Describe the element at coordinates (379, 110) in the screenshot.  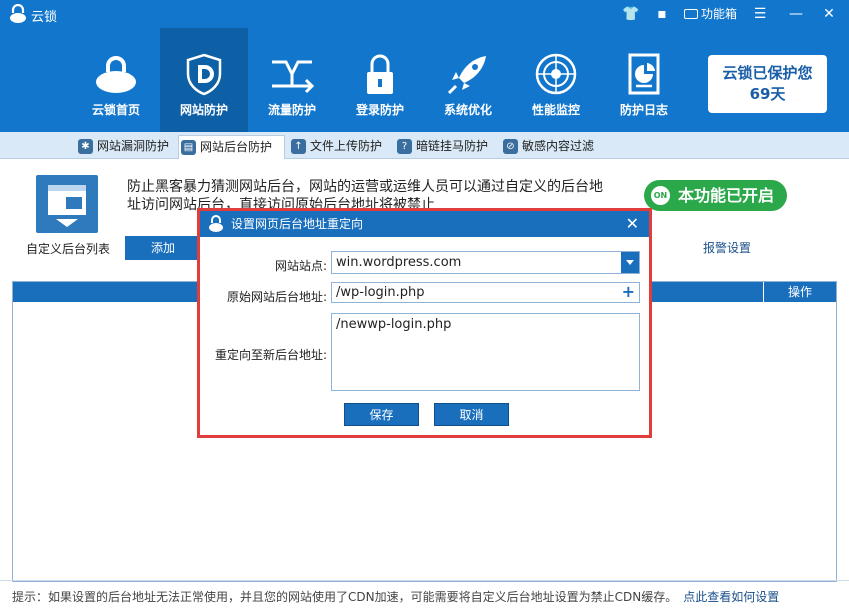
I see `nav-label: 登录防护` at that location.